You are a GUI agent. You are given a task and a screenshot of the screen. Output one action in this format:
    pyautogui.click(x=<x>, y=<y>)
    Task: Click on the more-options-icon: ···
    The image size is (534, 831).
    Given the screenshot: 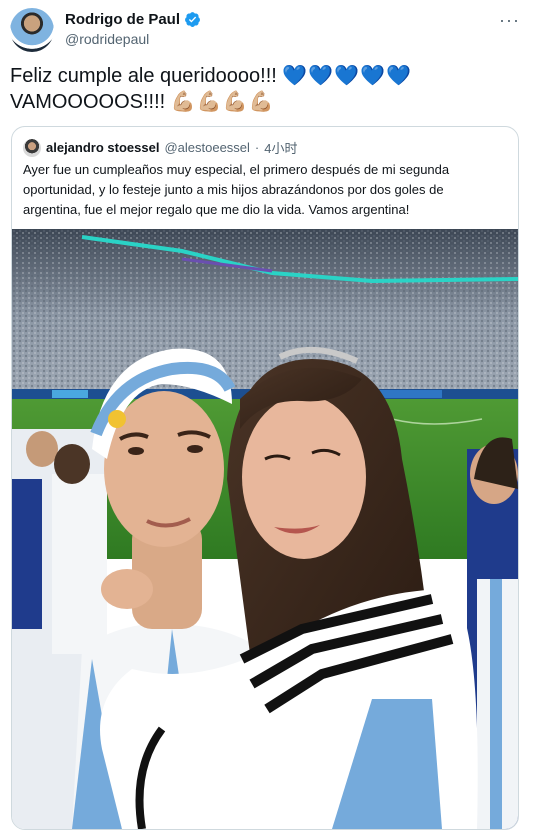 What is the action you would take?
    pyautogui.click(x=509, y=20)
    